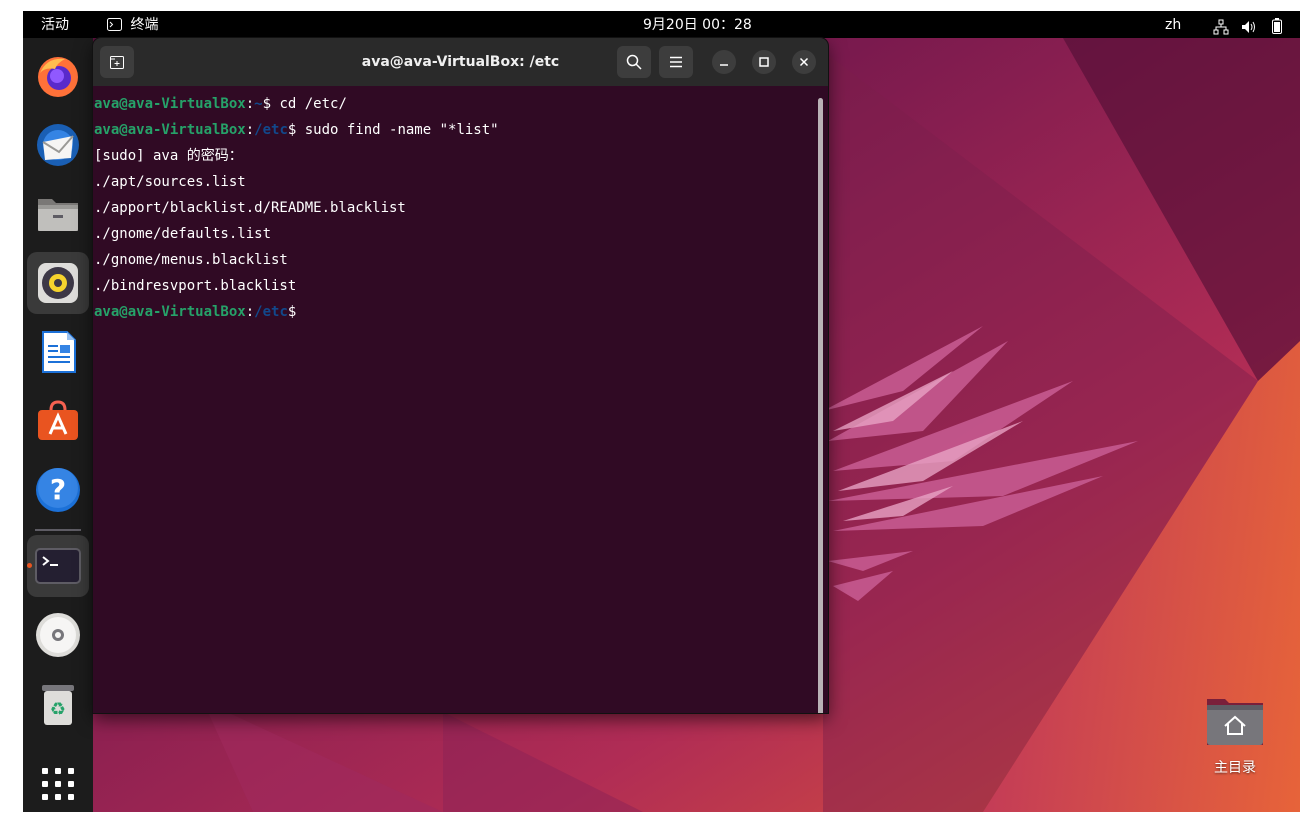 The width and height of the screenshot is (1300, 813). I want to click on maximize-button, so click(764, 62).